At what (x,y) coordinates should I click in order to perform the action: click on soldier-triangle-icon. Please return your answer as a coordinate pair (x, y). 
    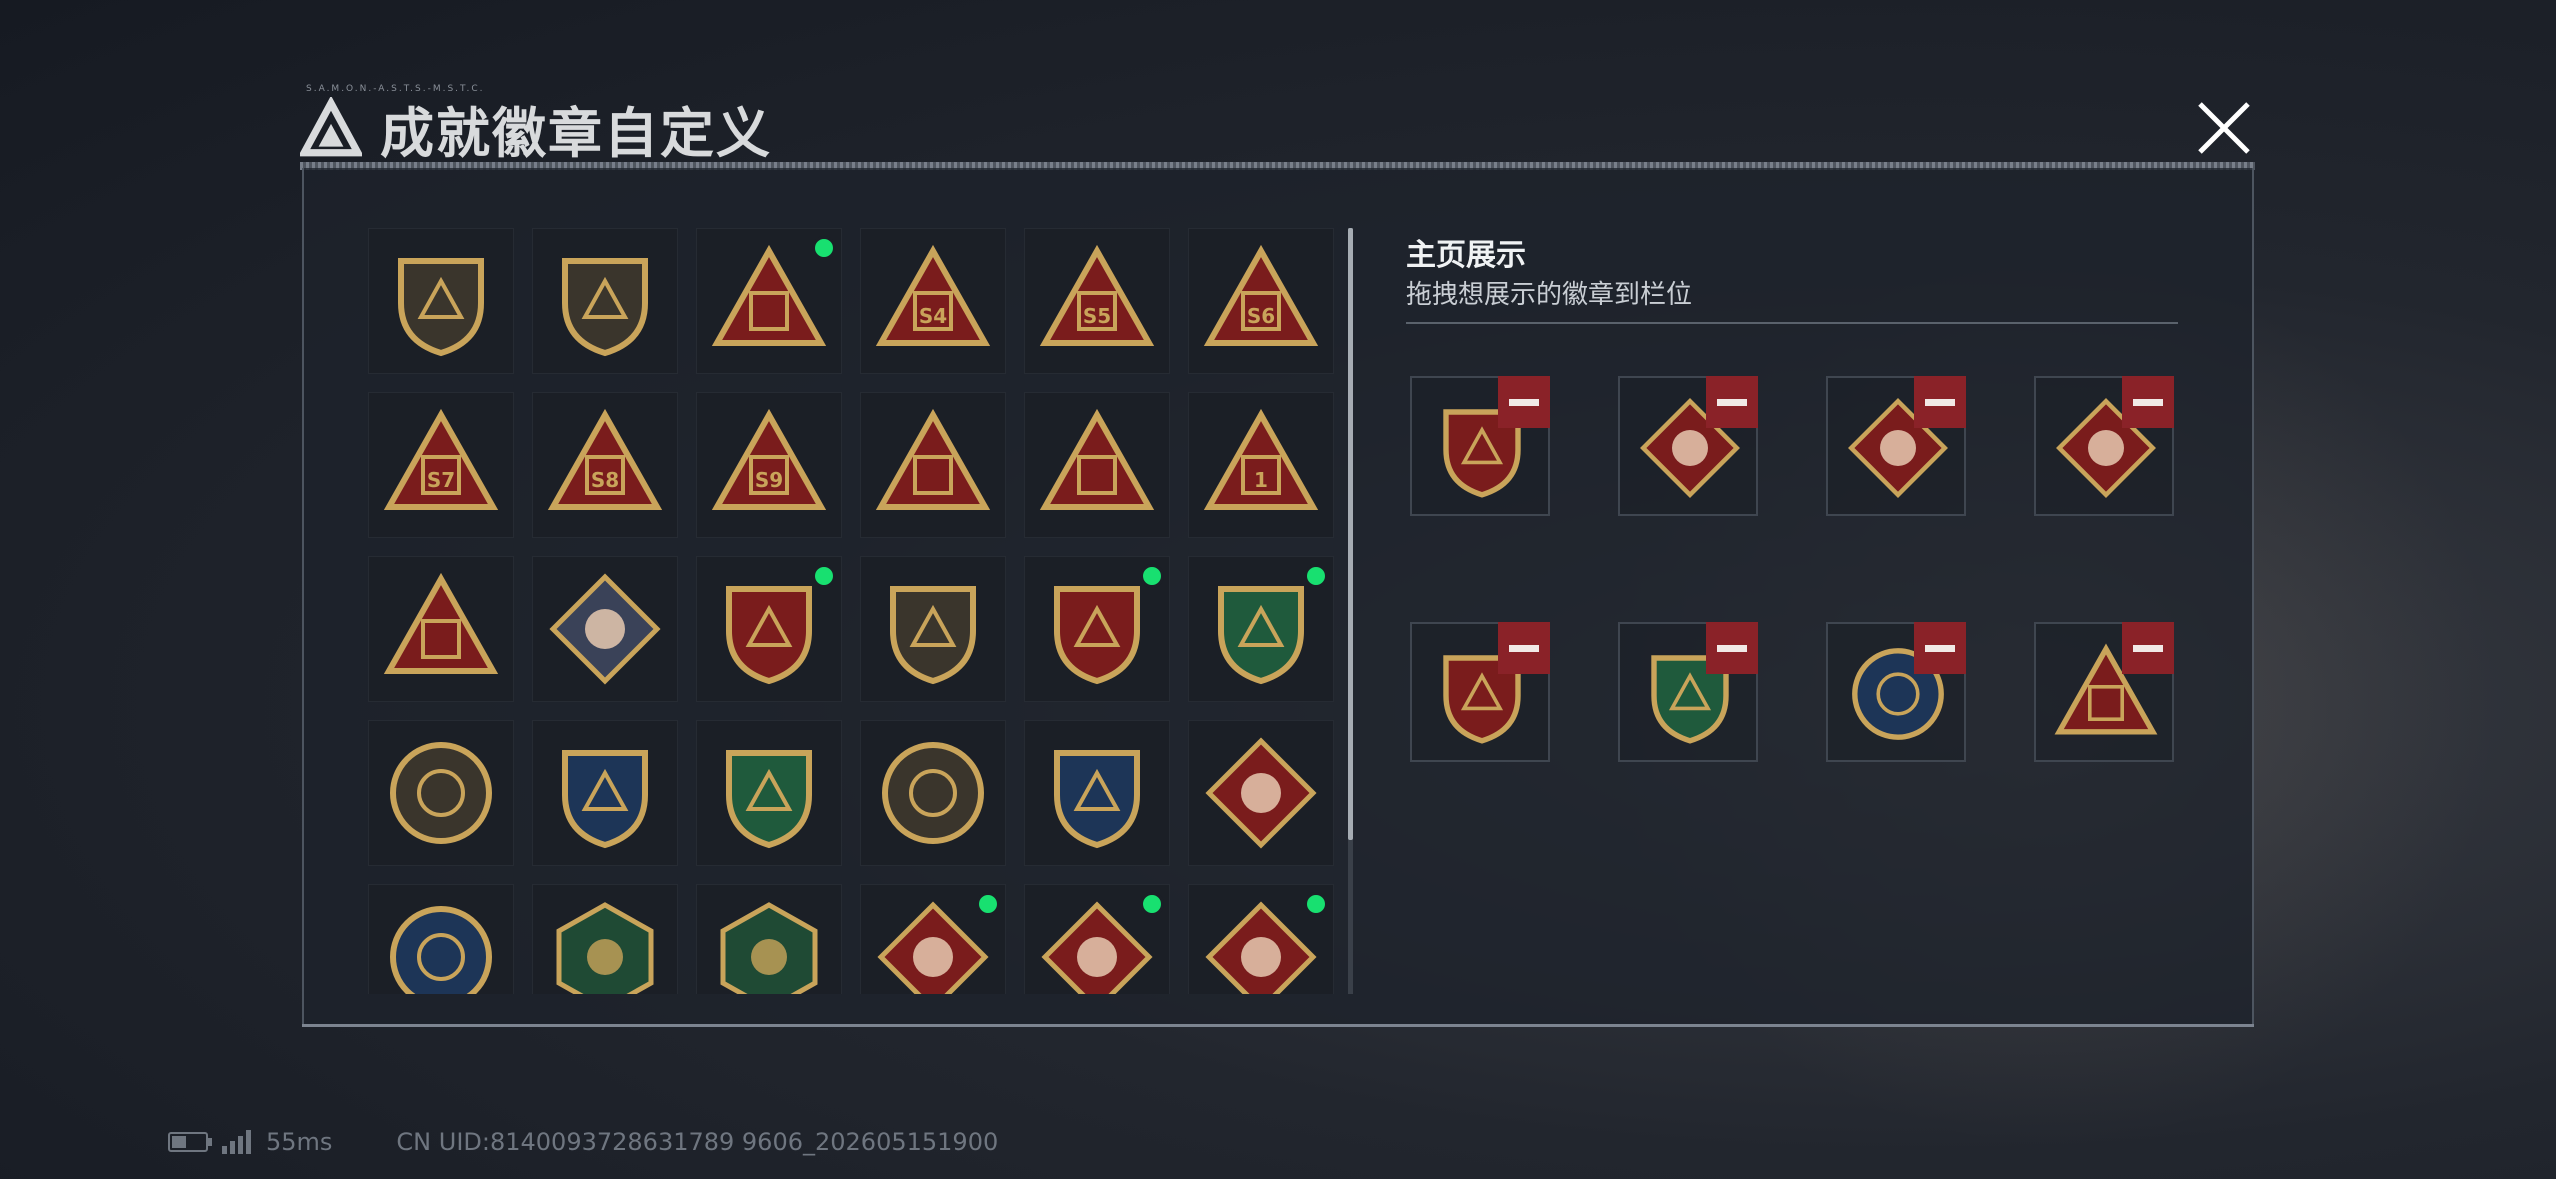
    Looking at the image, I should click on (933, 459).